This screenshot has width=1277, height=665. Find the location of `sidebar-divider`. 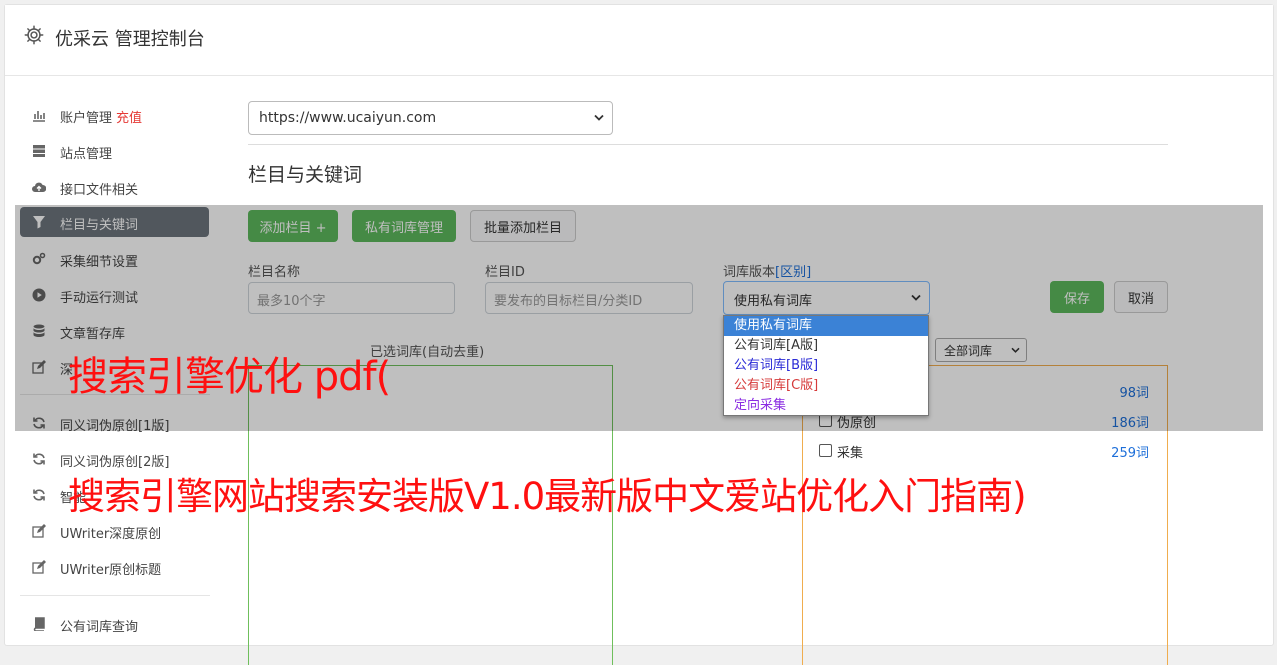

sidebar-divider is located at coordinates (115, 595).